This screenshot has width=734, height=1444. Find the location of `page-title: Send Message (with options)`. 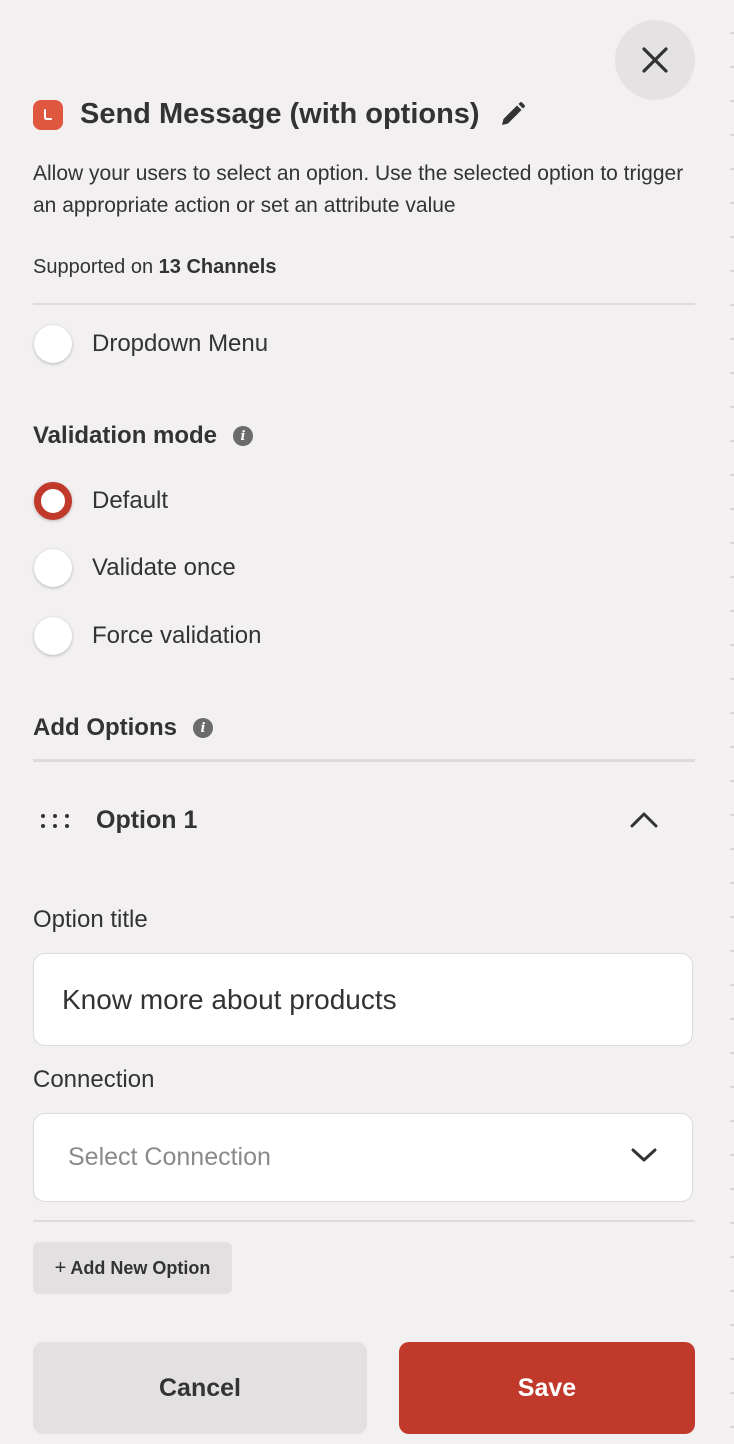

page-title: Send Message (with options) is located at coordinates (280, 114).